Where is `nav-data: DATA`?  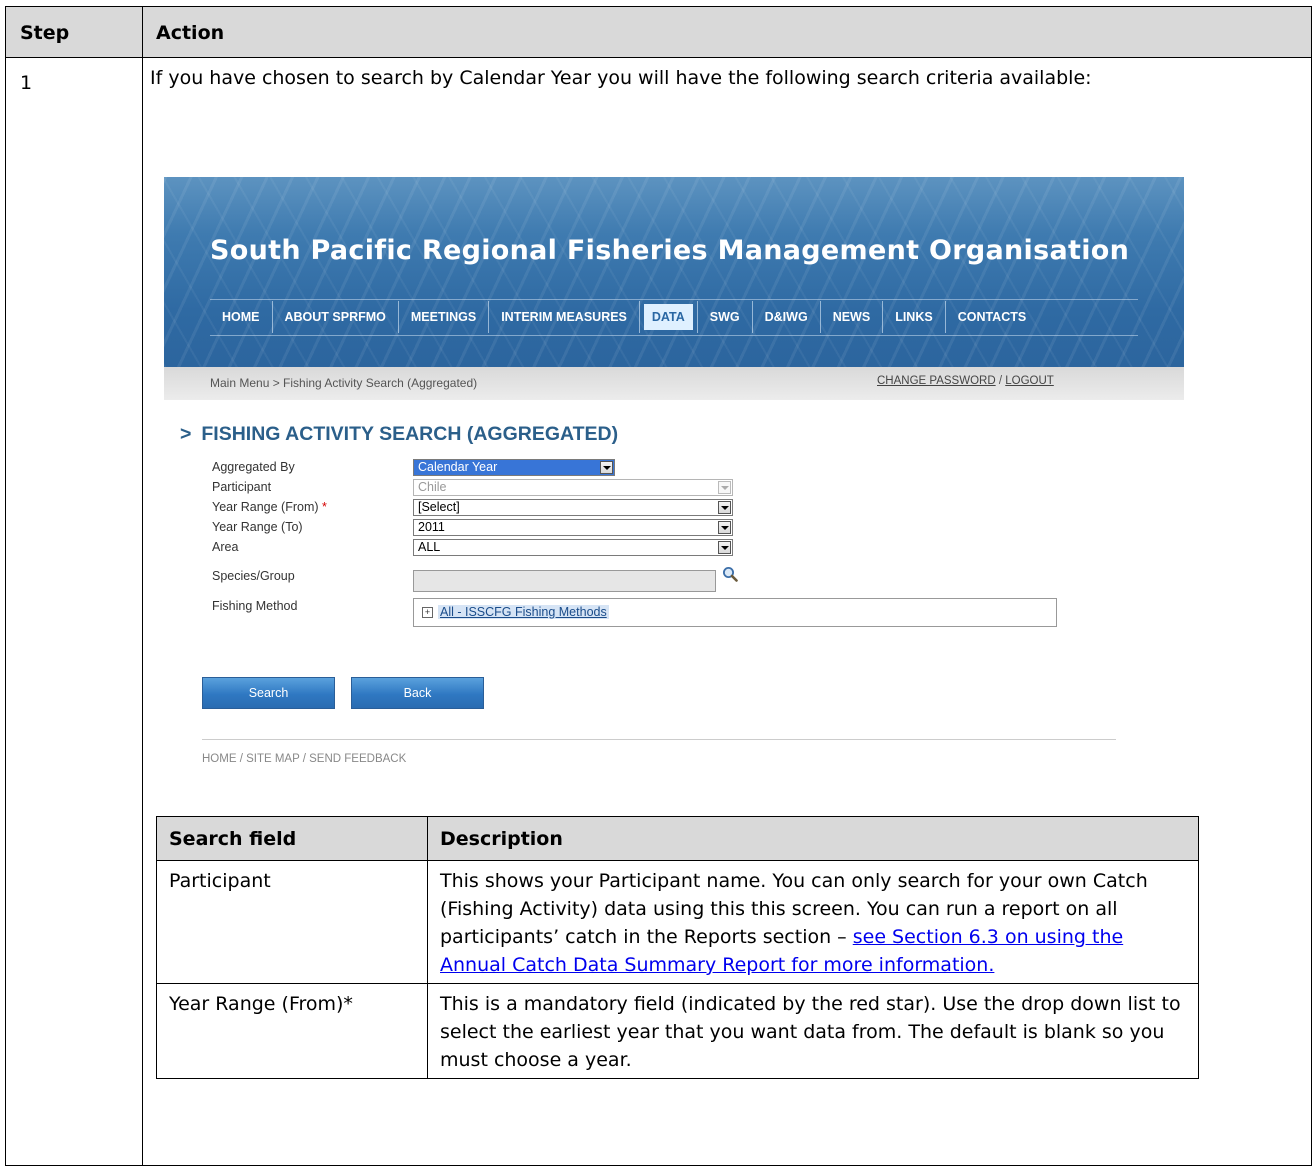 nav-data: DATA is located at coordinates (668, 317).